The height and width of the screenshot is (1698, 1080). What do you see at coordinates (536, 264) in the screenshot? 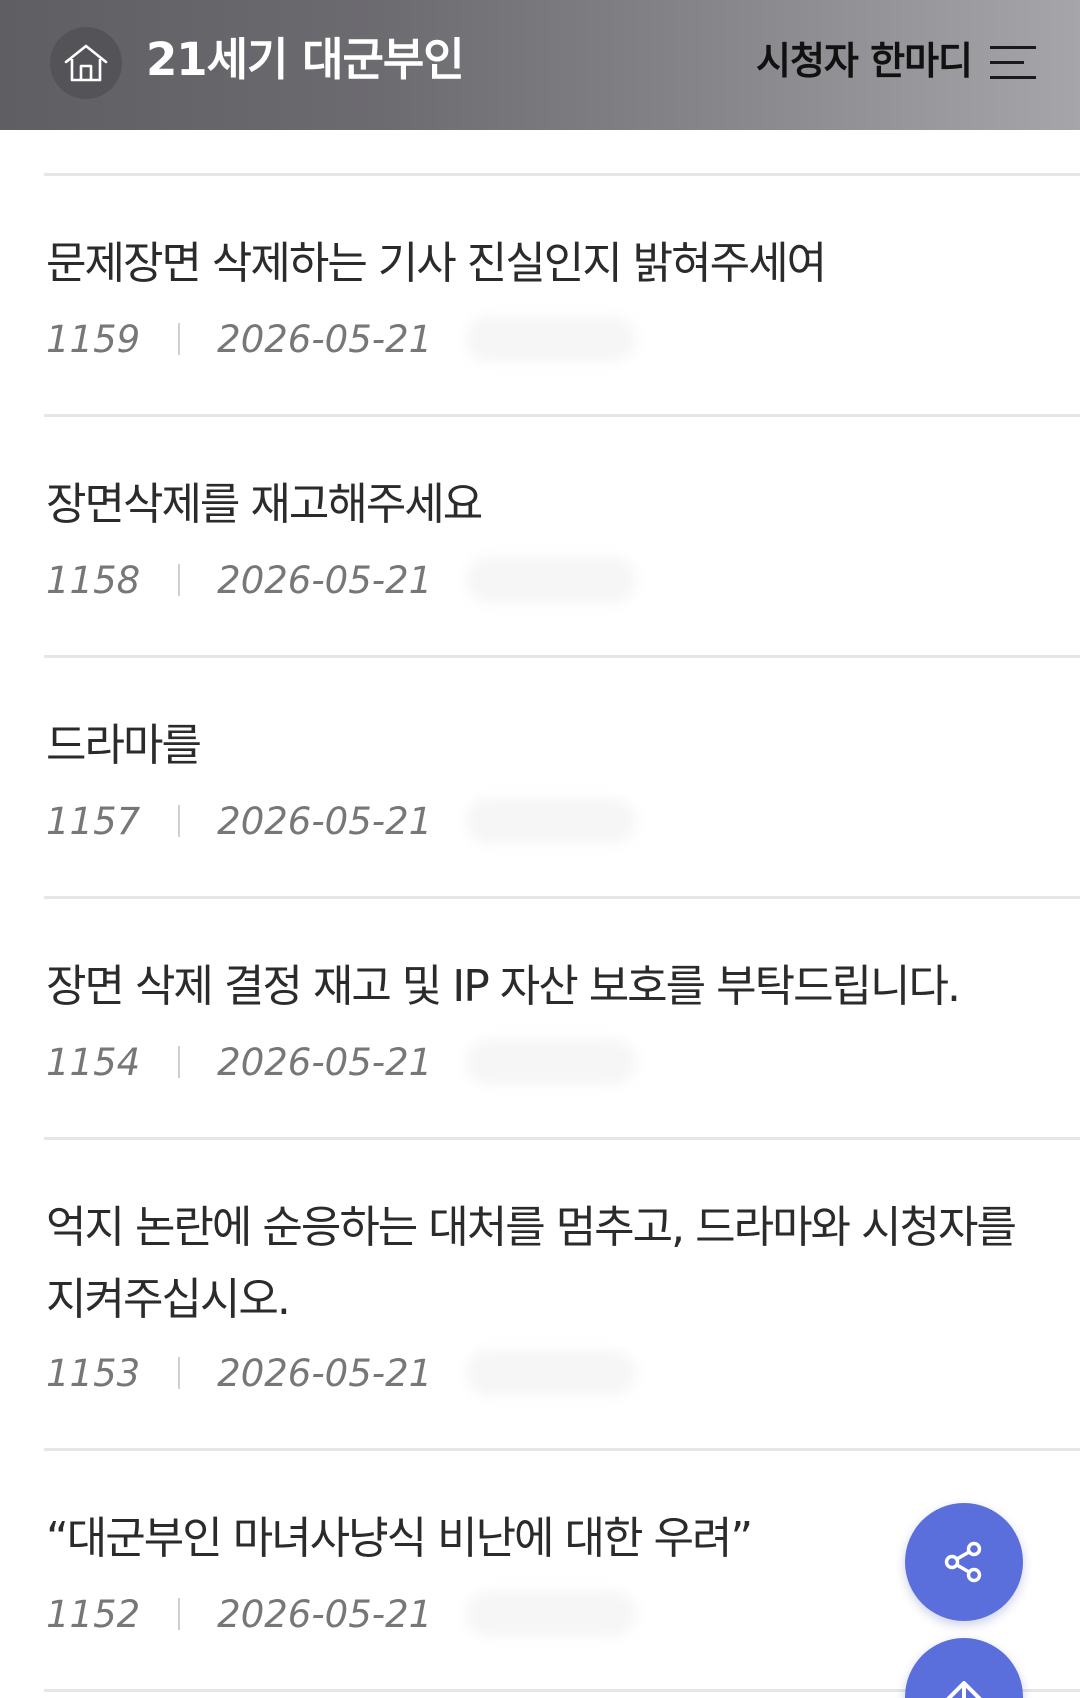
I see `post-title: 문제장면 삭제하는 기사 진실인지 밝혀주세여` at bounding box center [536, 264].